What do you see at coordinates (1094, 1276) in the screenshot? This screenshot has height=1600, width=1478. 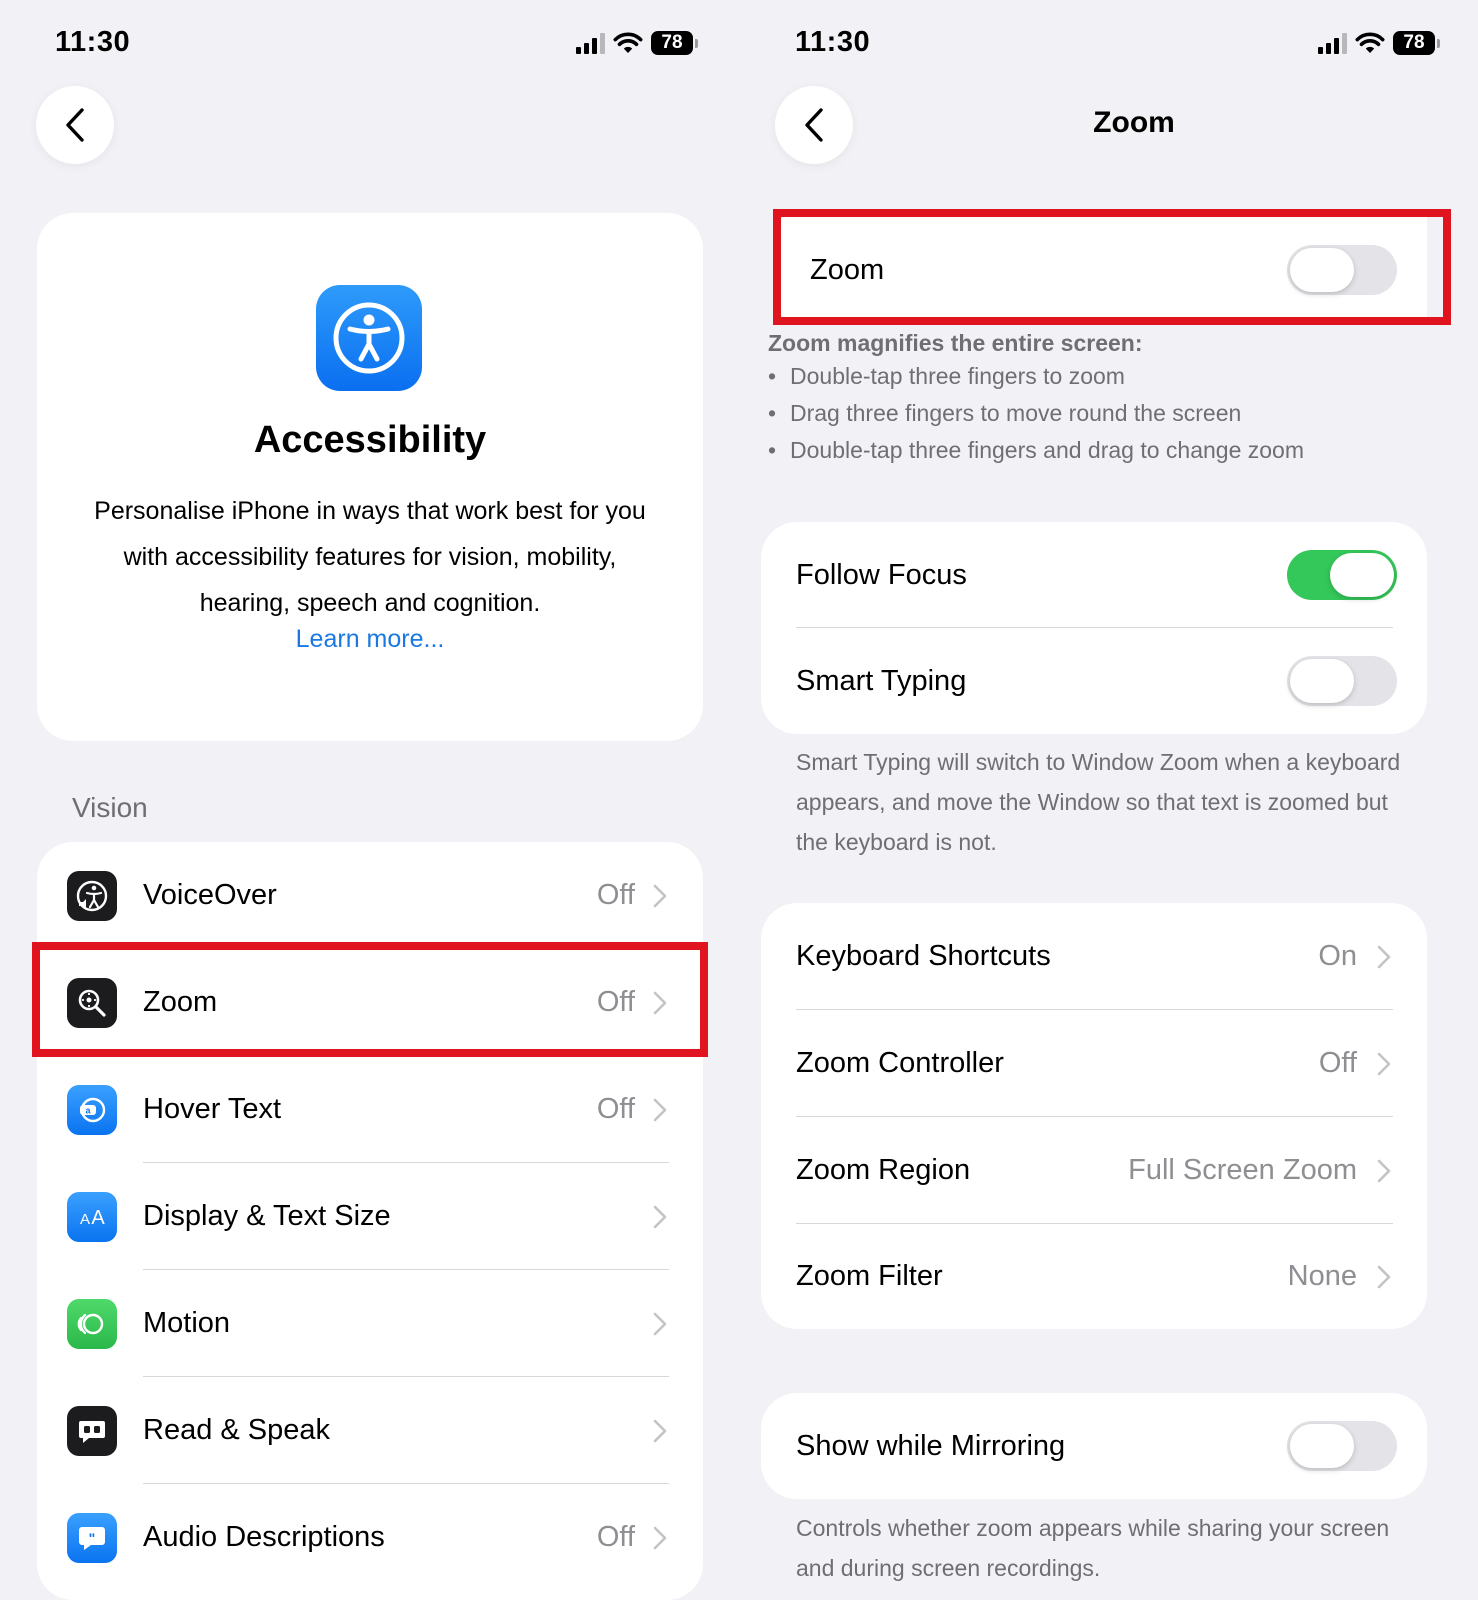 I see `list-item-zoom-filter: Zoom Filter None` at bounding box center [1094, 1276].